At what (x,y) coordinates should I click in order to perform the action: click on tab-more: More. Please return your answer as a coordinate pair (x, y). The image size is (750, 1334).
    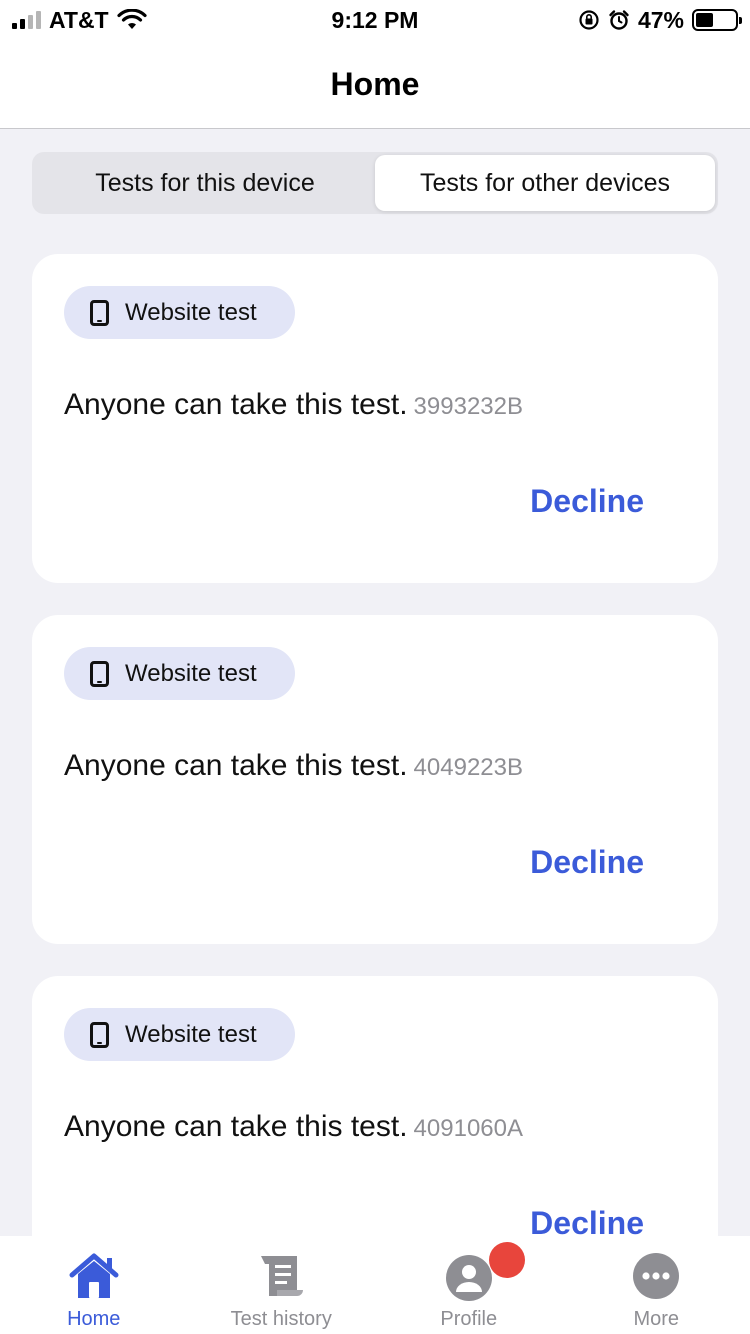
    Looking at the image, I should click on (656, 1285).